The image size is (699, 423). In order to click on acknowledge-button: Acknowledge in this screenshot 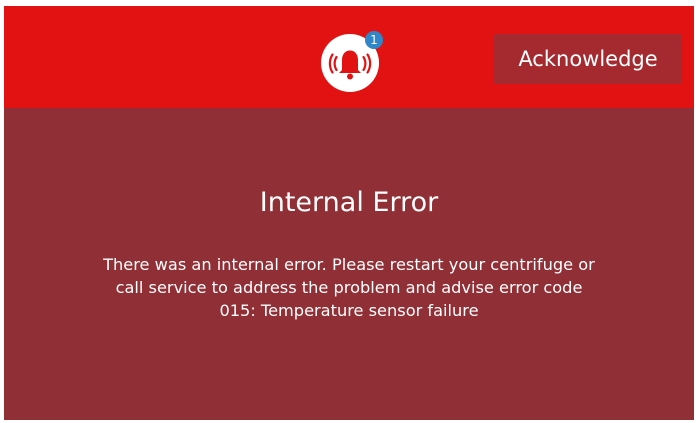, I will do `click(588, 59)`.